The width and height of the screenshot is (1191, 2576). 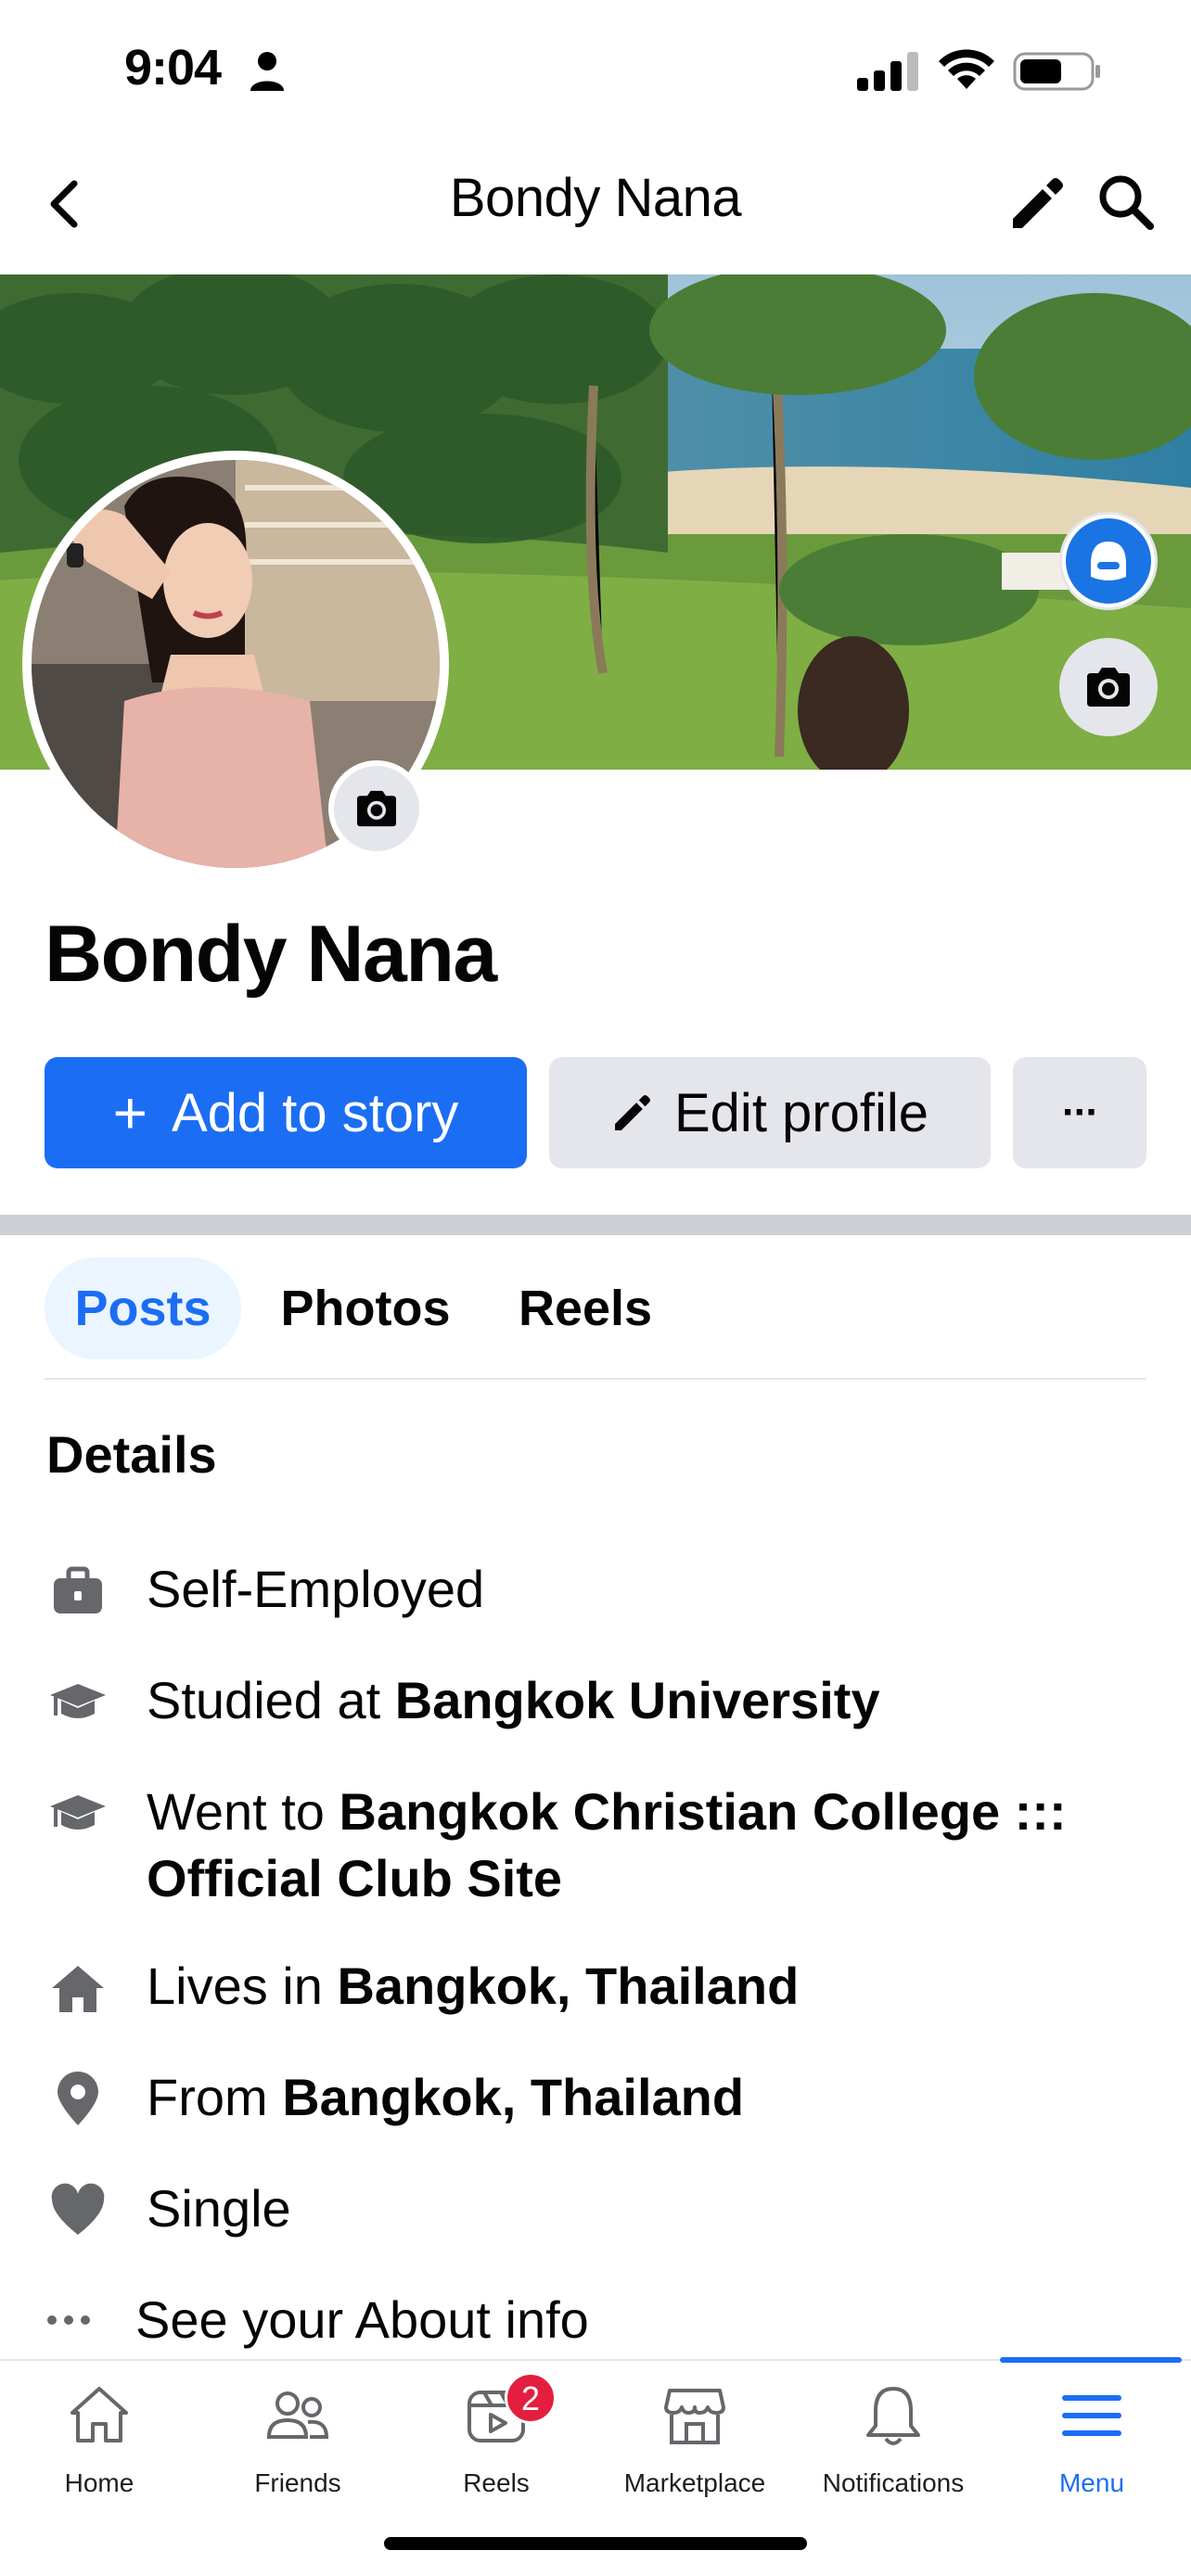 What do you see at coordinates (215, 2097) in the screenshot?
I see `detail-prefix: From` at bounding box center [215, 2097].